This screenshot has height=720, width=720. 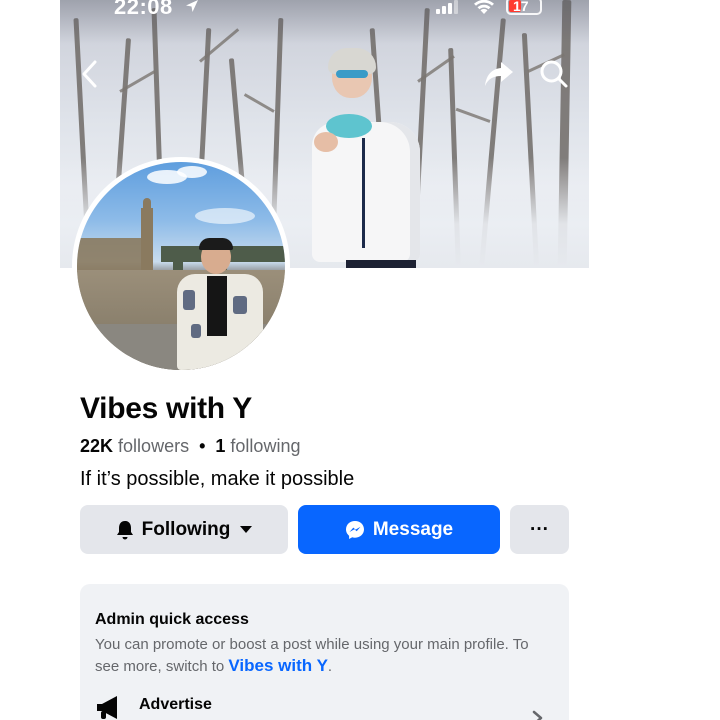 I want to click on advertise-label: Advertise, so click(x=175, y=705).